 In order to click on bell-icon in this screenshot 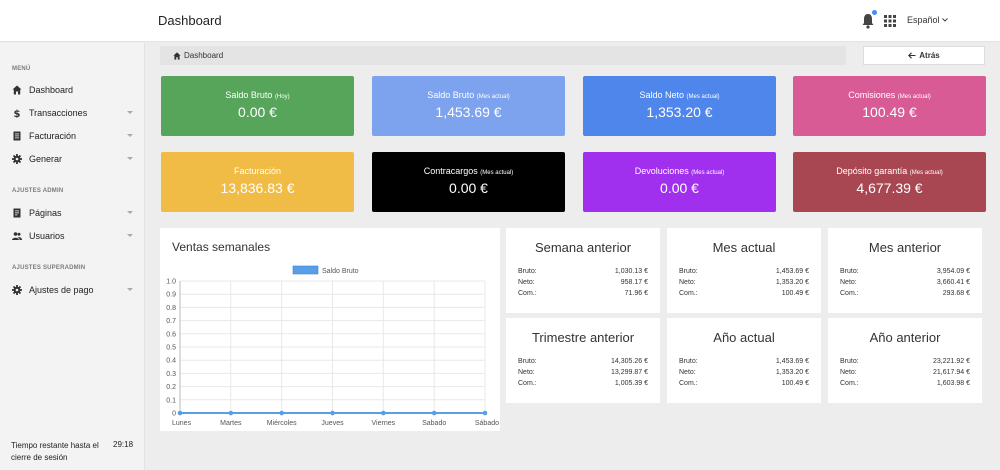, I will do `click(868, 21)`.